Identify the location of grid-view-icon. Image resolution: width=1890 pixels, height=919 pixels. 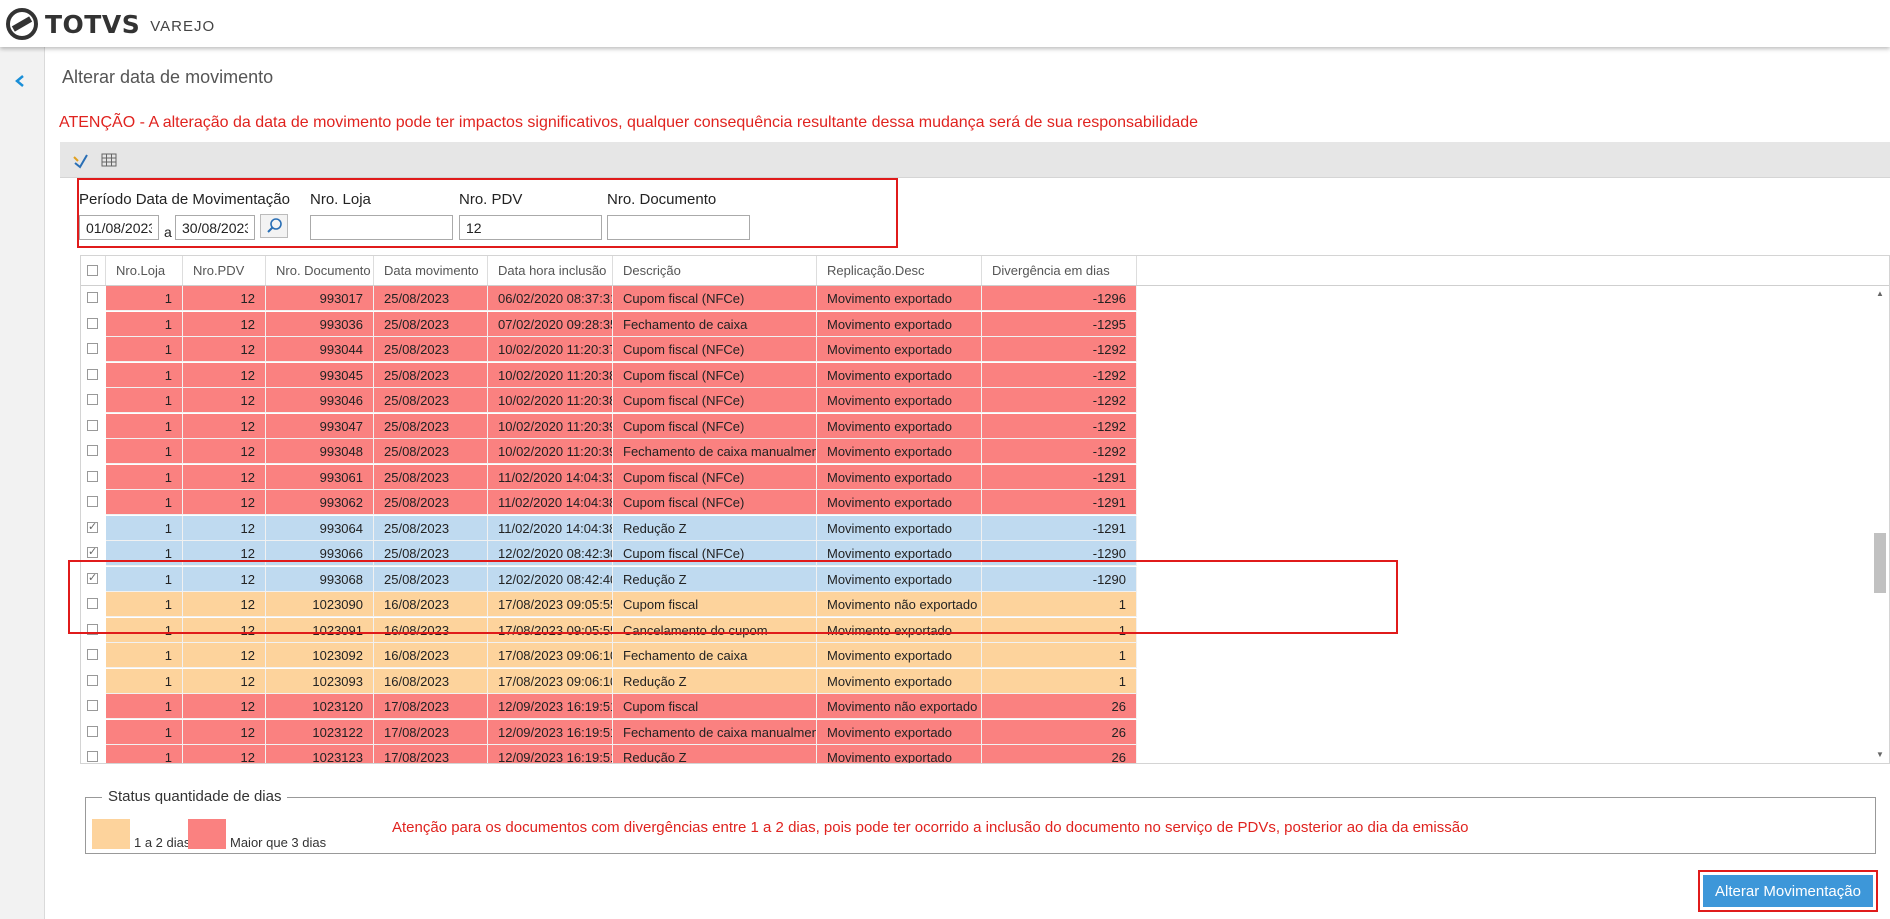
(109, 160).